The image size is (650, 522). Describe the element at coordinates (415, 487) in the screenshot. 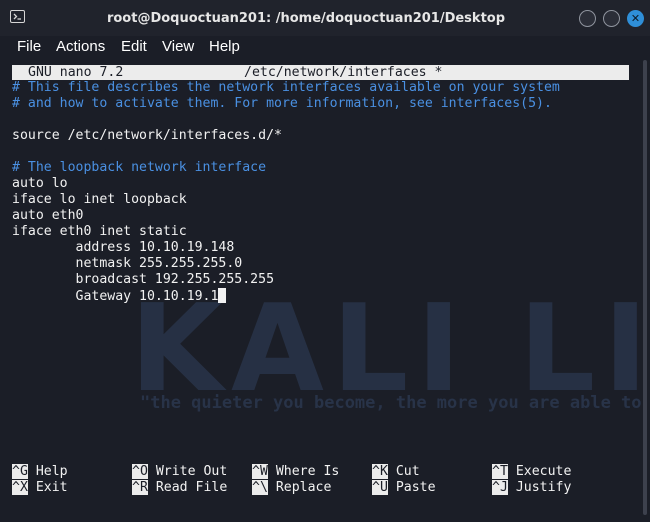

I see `shortcut-label: Paste` at that location.